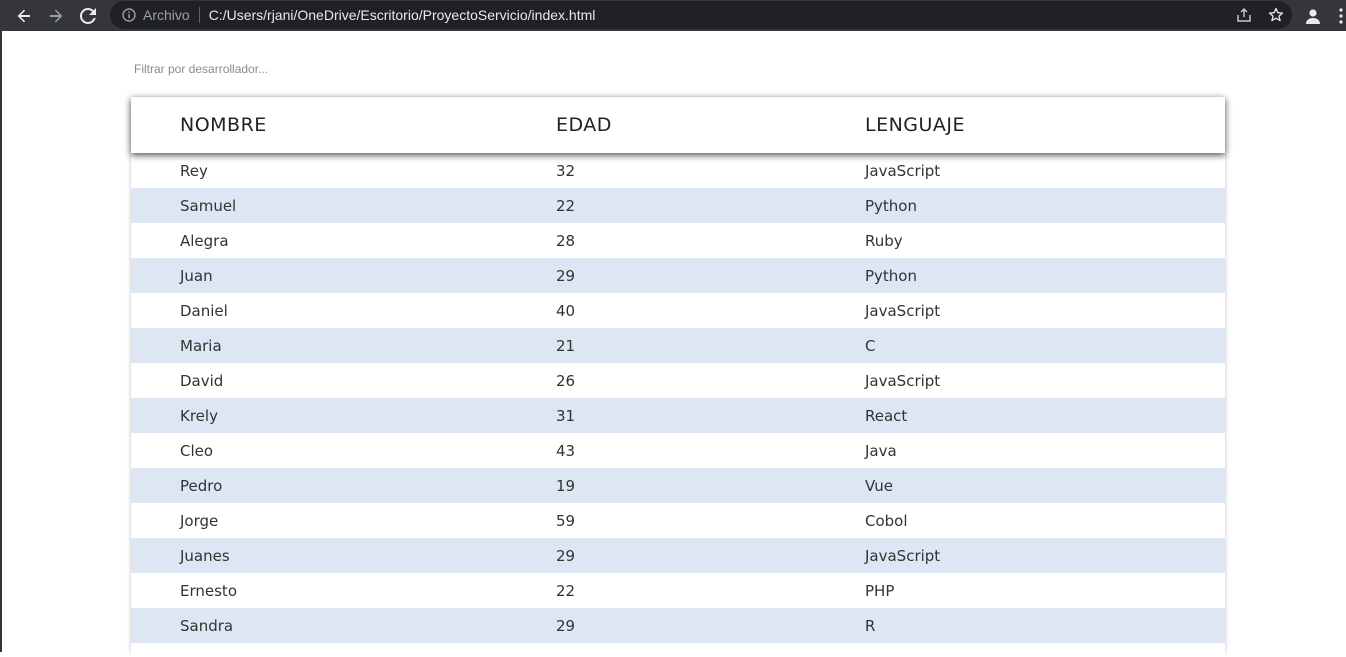 The width and height of the screenshot is (1346, 657). Describe the element at coordinates (678, 275) in the screenshot. I see `table-row: Juan 29 Python` at that location.